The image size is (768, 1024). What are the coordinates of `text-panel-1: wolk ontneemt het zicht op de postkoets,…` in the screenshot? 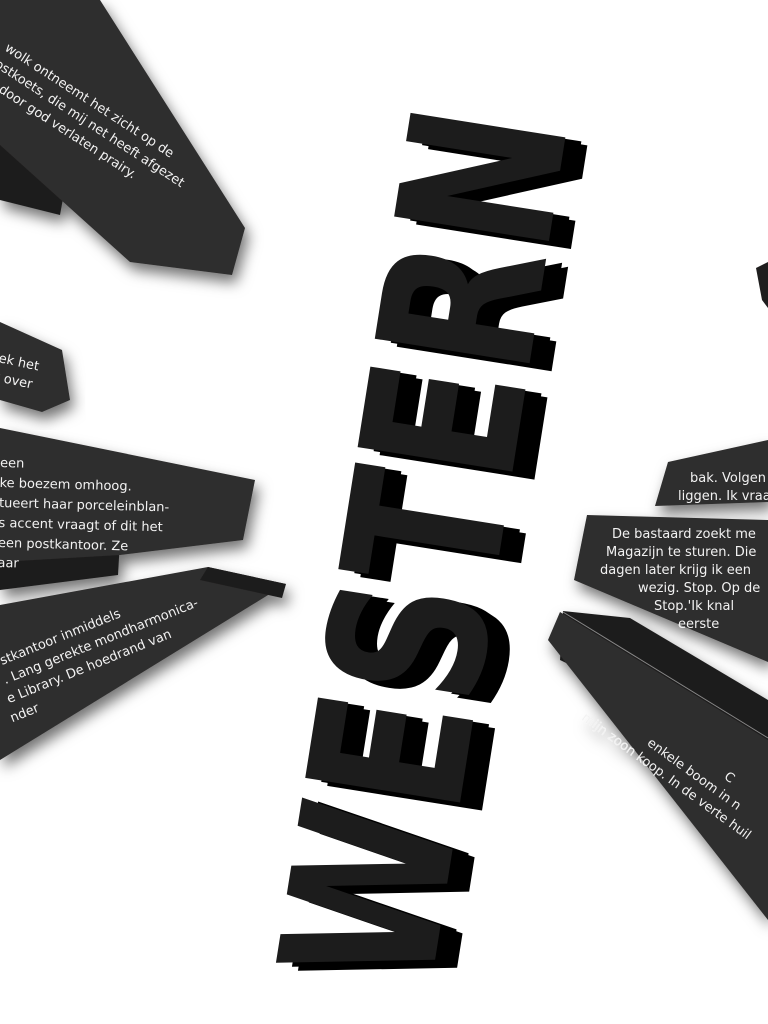 It's located at (122, 137).